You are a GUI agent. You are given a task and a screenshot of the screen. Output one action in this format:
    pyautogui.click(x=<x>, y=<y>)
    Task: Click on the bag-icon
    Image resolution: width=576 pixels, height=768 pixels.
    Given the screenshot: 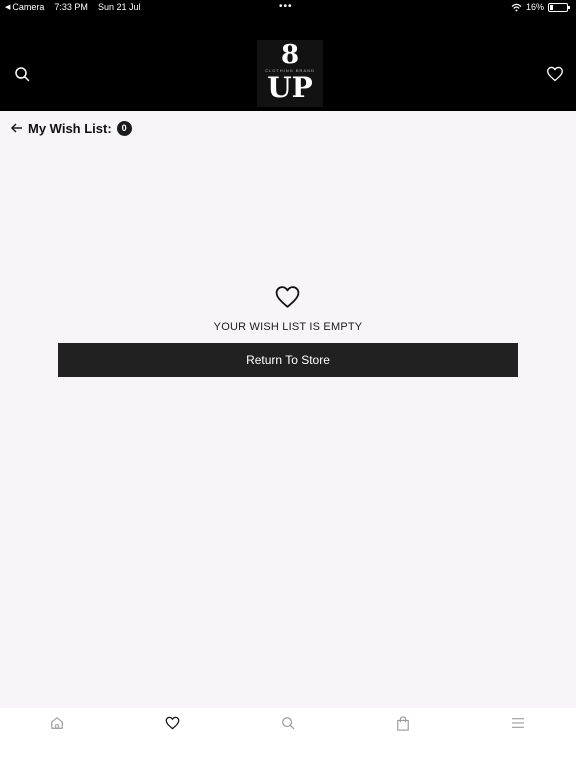 What is the action you would take?
    pyautogui.click(x=403, y=723)
    